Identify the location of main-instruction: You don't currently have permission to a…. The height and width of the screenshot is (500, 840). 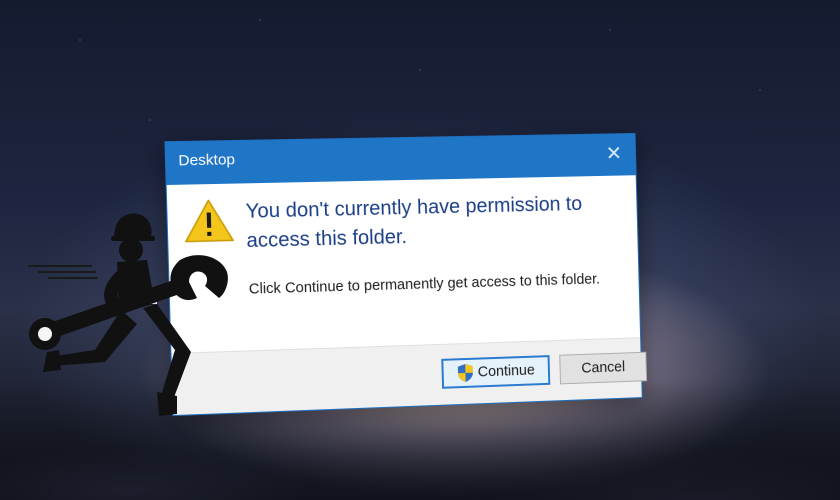
(434, 222).